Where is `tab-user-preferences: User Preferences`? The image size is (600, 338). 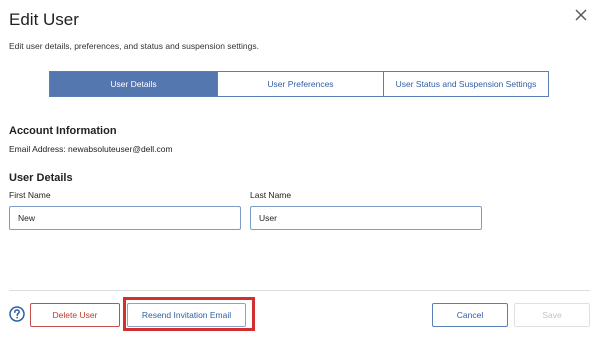
tab-user-preferences: User Preferences is located at coordinates (300, 84).